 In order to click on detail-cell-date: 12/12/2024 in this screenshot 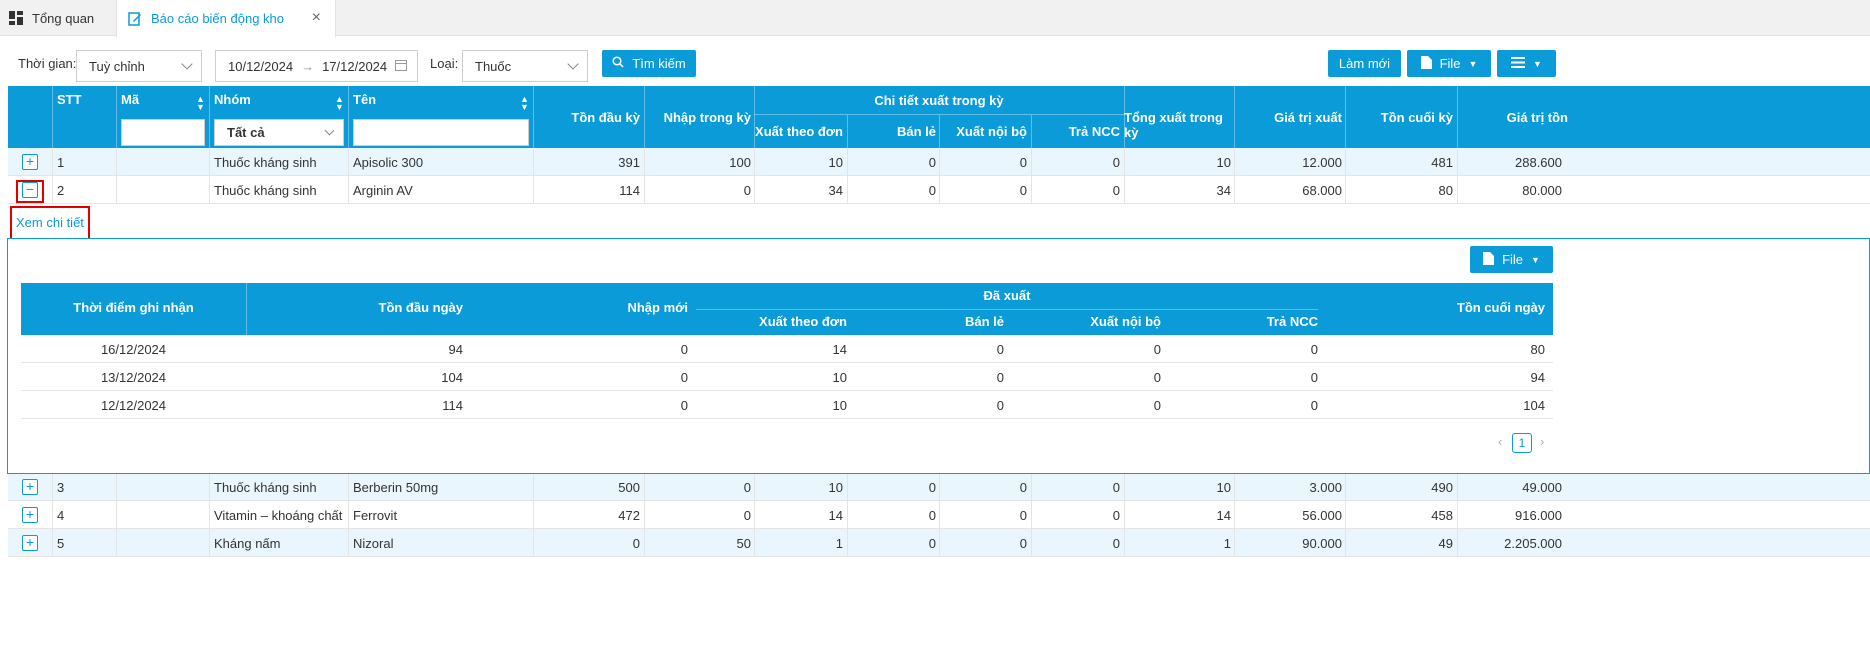, I will do `click(133, 405)`.